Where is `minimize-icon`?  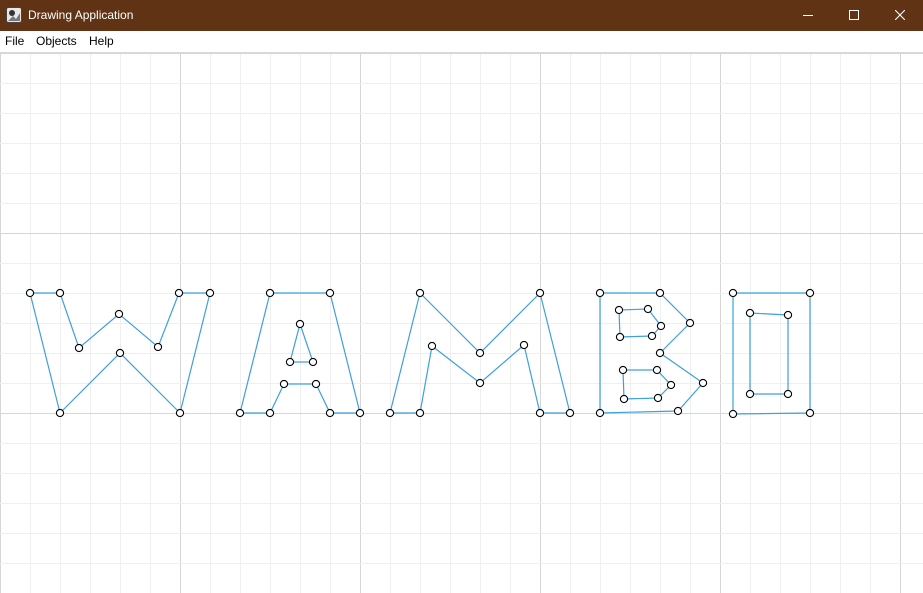 minimize-icon is located at coordinates (808, 16).